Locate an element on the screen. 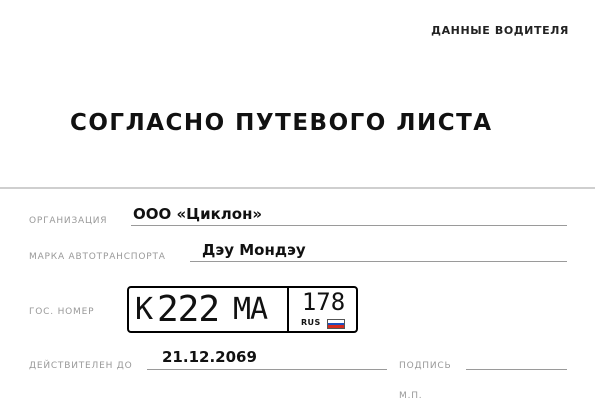  vehicle-brand-label: МАРКА АВТОТРАНСПОРТА is located at coordinates (97, 257).